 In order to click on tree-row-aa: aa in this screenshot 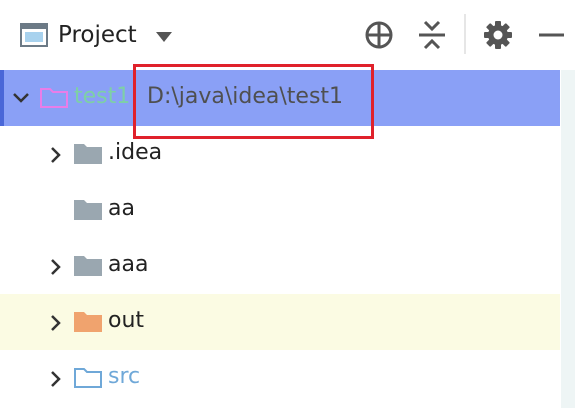, I will do `click(280, 210)`.